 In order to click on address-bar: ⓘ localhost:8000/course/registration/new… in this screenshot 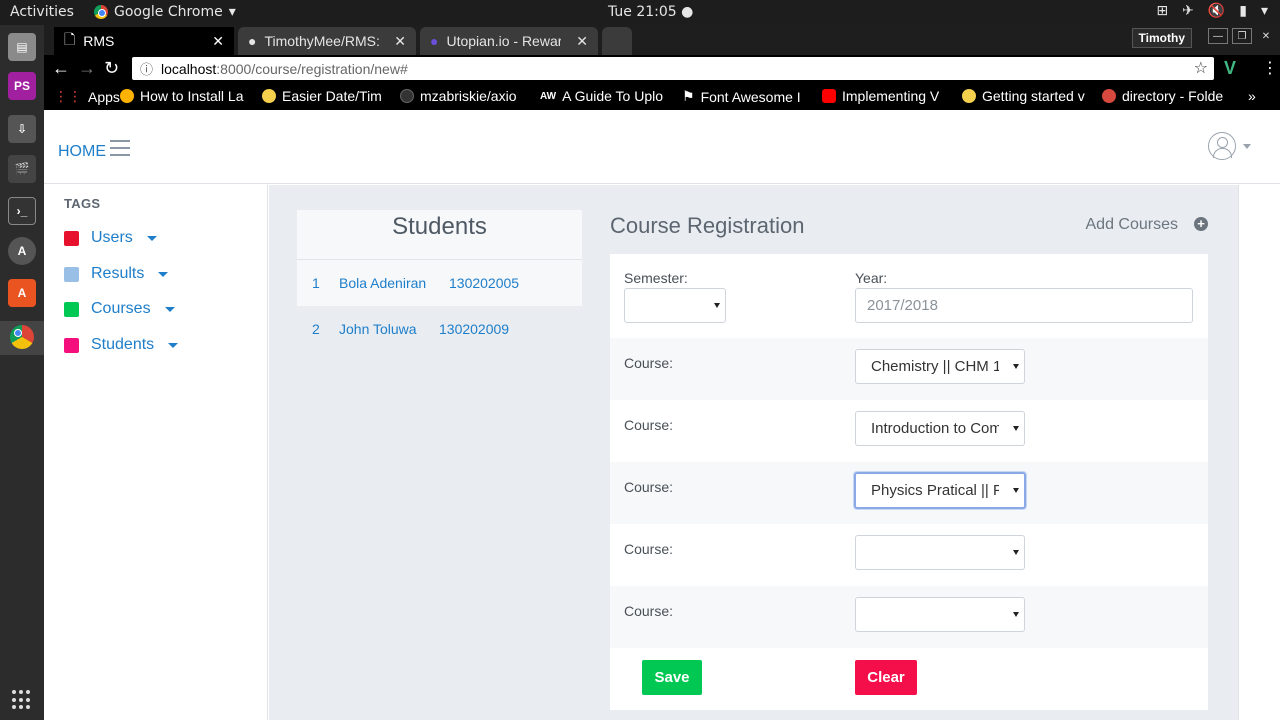, I will do `click(673, 68)`.